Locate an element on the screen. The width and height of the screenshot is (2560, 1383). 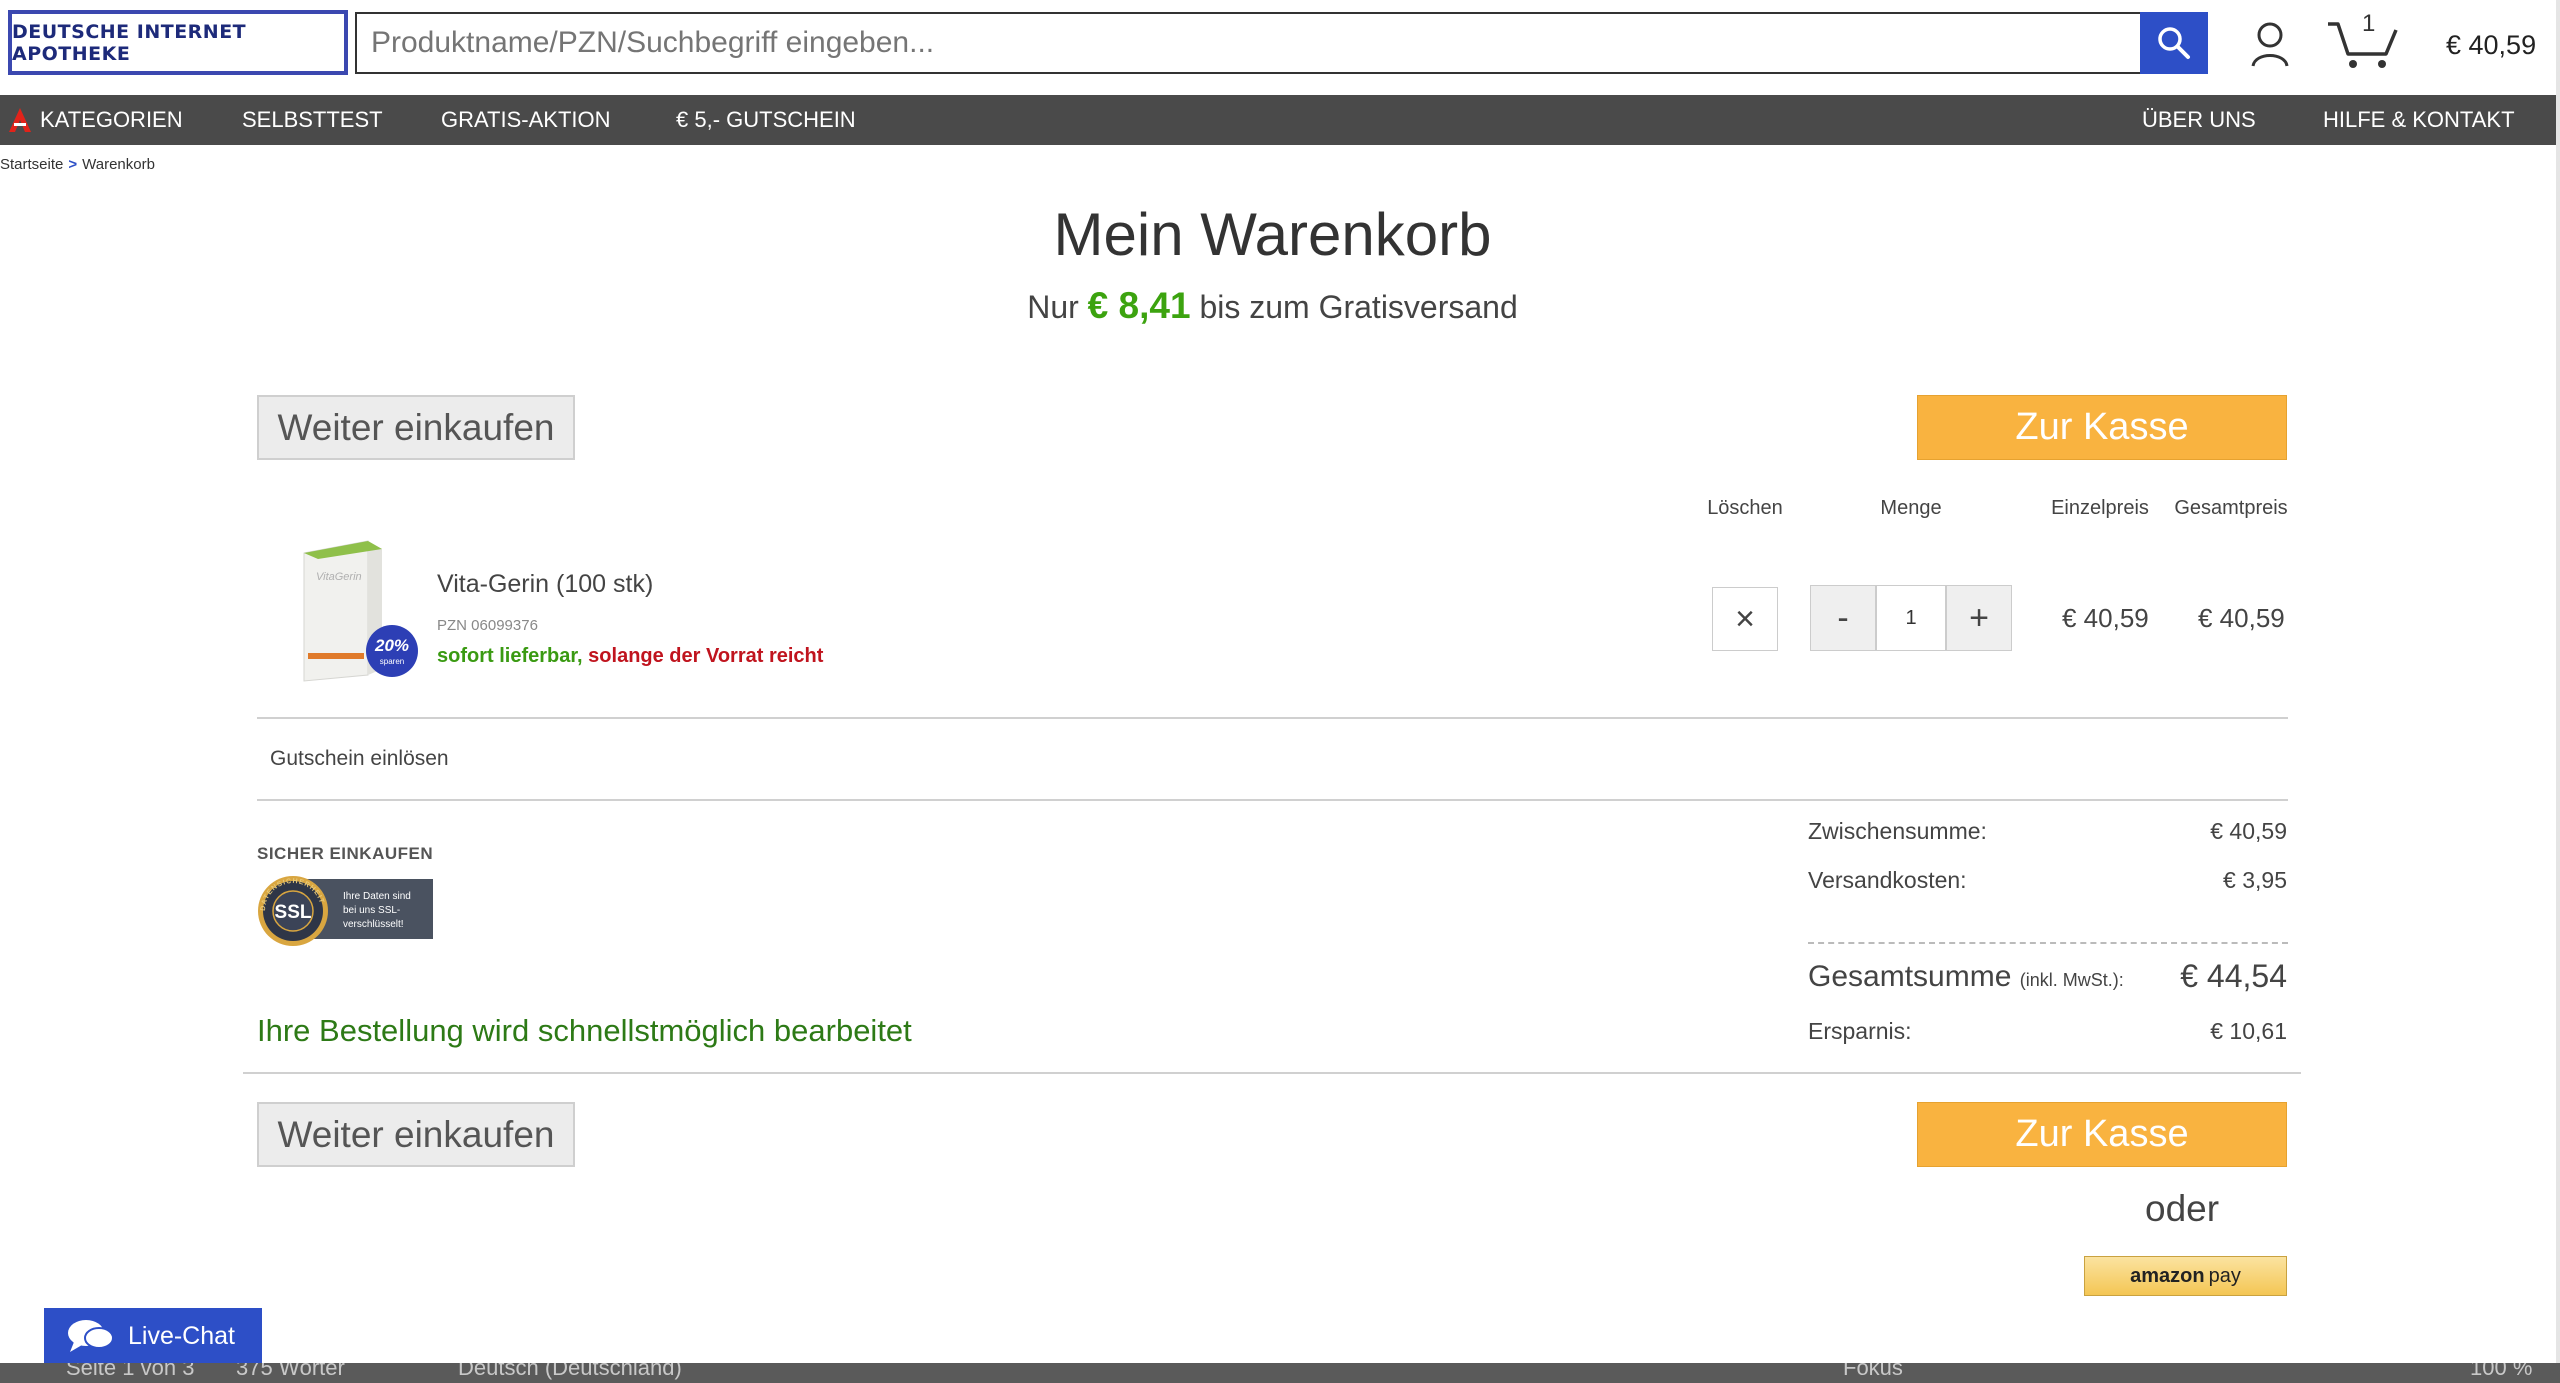
availability-limited: solange der Vorrat reicht is located at coordinates (706, 656).